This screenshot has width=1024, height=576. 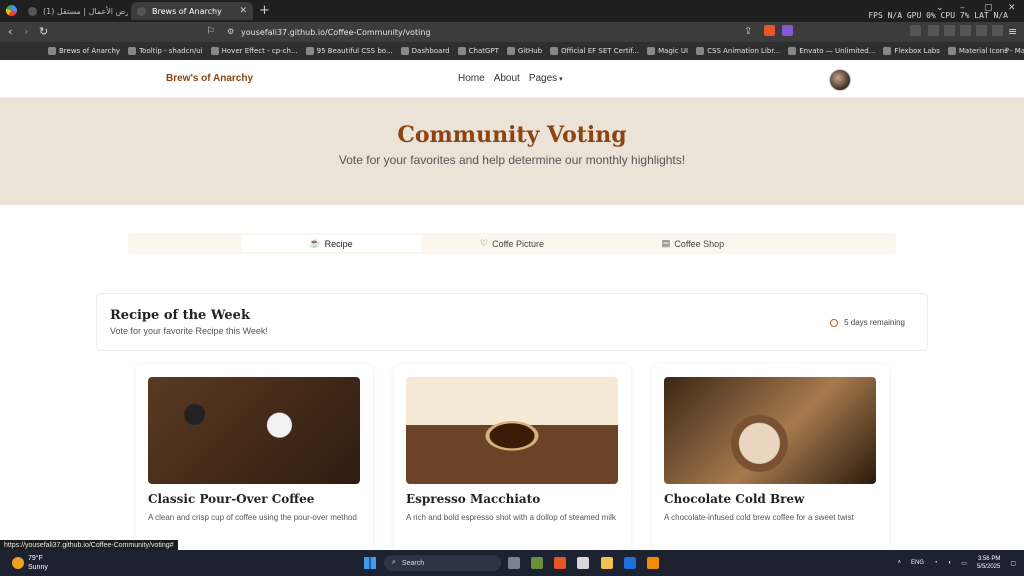 I want to click on bookmark-item: GitHub, so click(x=524, y=51).